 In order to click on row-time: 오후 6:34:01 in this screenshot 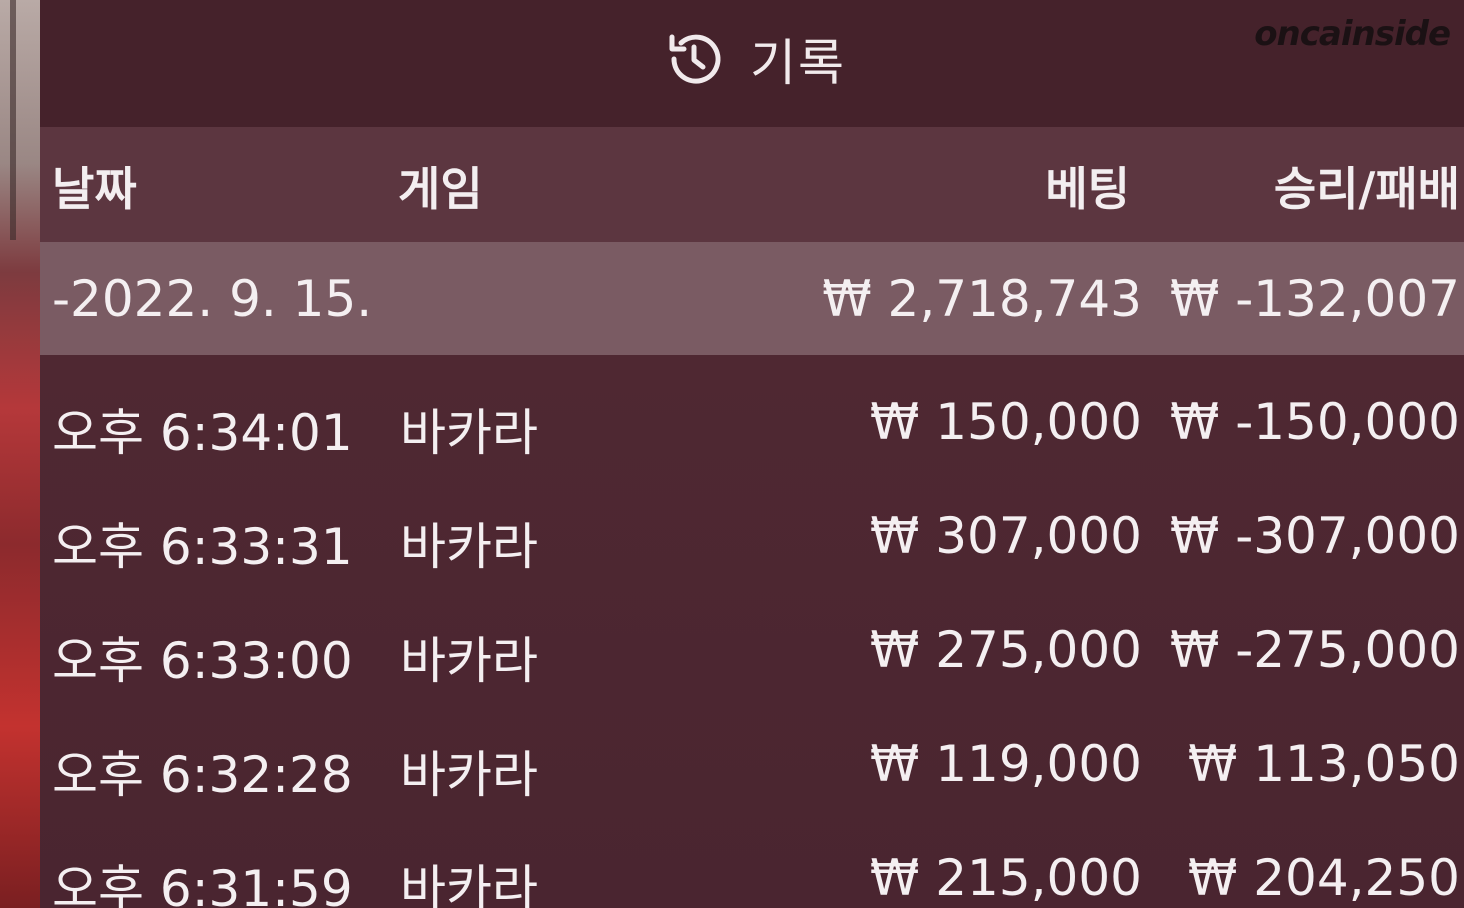, I will do `click(202, 433)`.